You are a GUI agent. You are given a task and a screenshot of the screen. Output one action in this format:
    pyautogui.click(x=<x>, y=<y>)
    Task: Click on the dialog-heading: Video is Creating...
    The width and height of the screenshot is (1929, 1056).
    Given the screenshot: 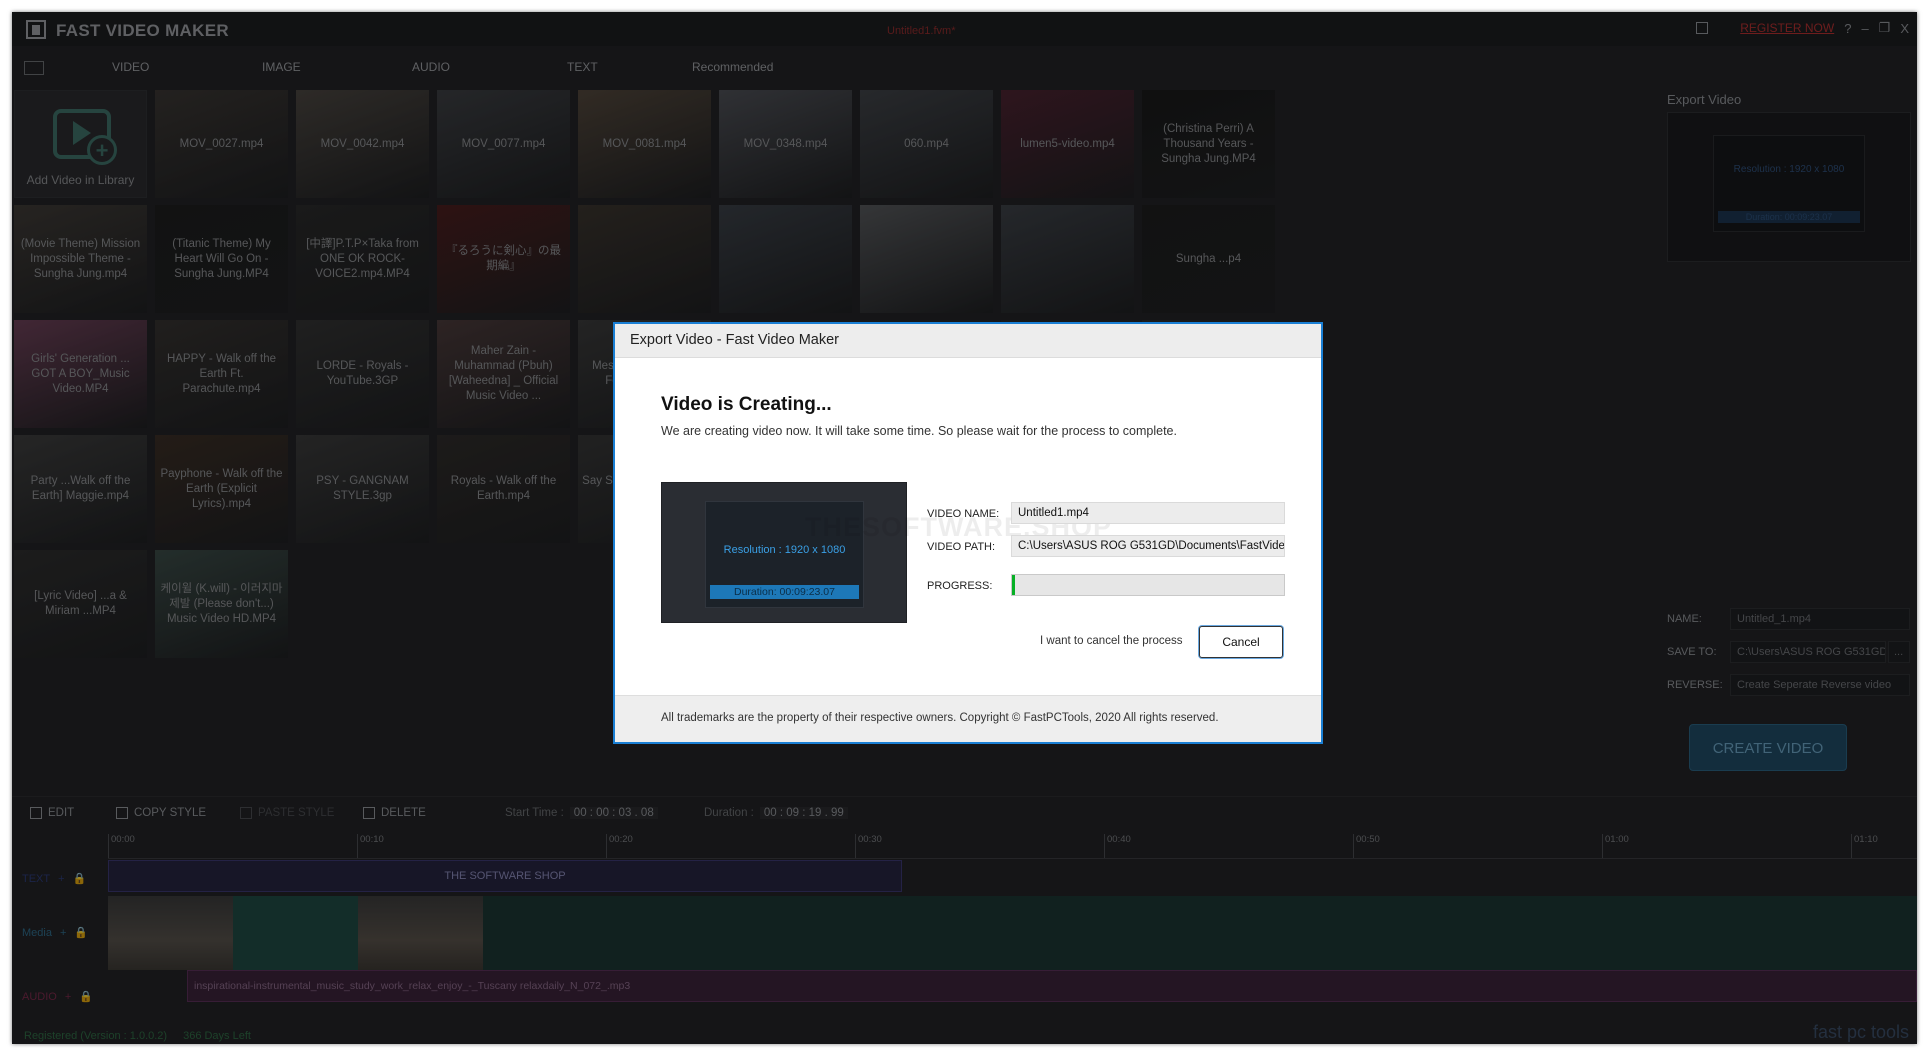 What is the action you would take?
    pyautogui.click(x=746, y=404)
    